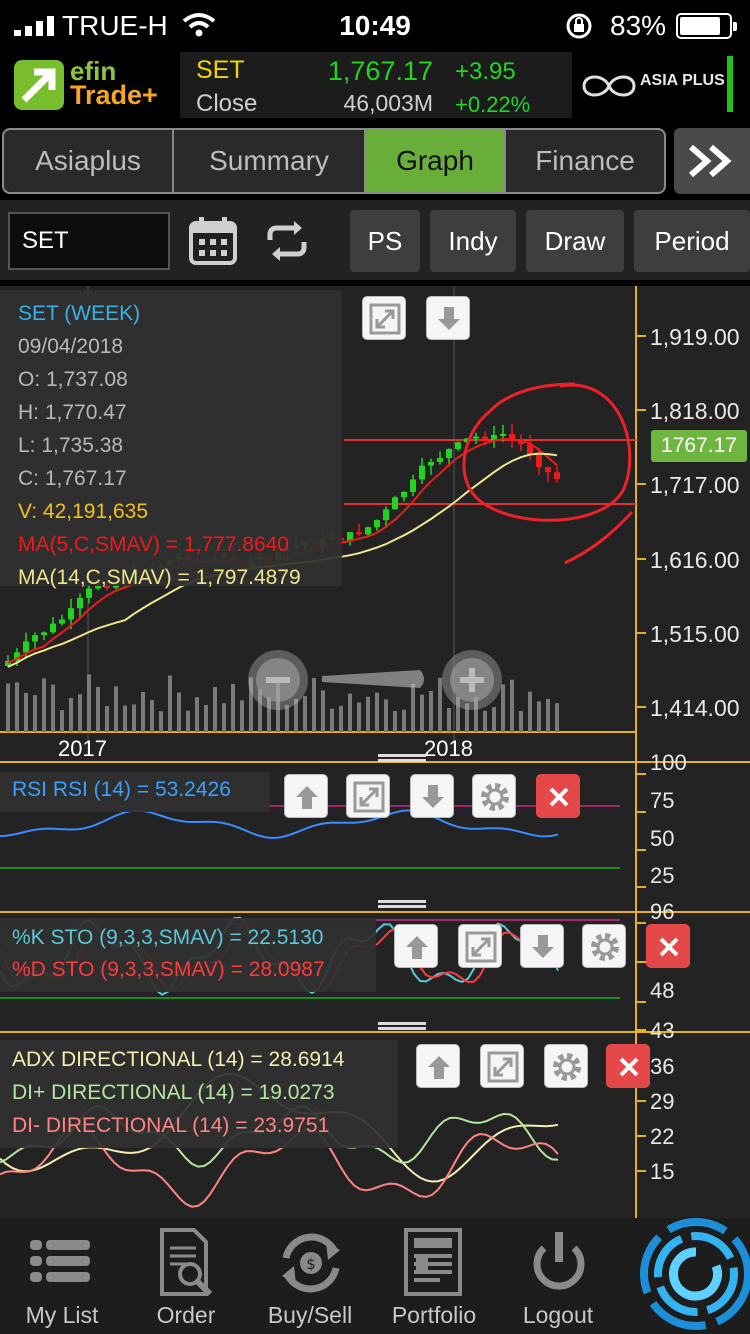 This screenshot has height=1334, width=750. I want to click on ps-button: PS, so click(385, 241).